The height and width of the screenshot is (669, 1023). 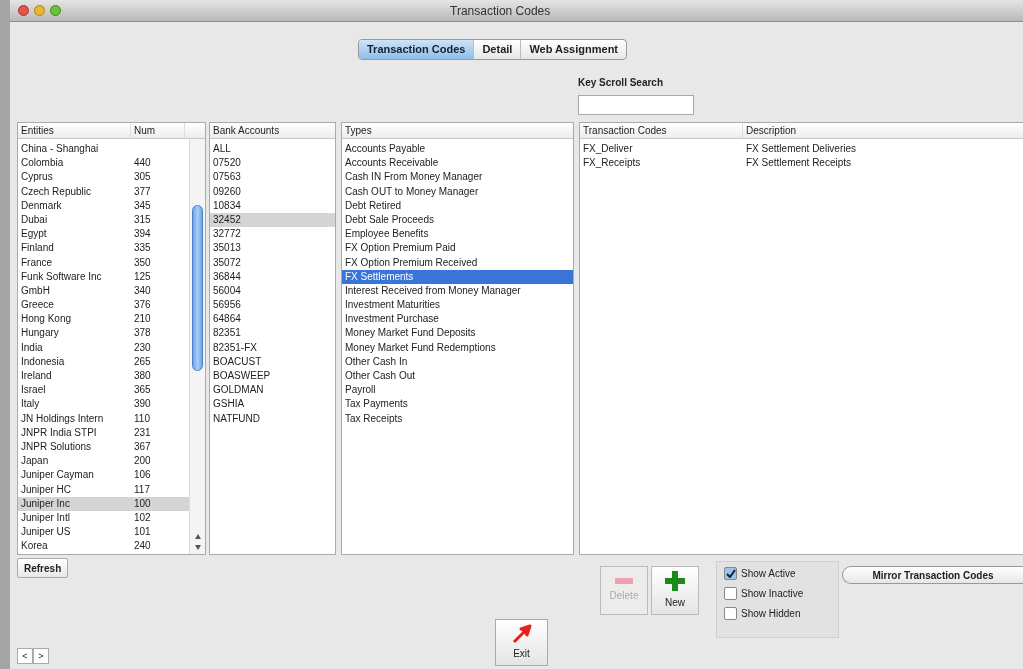 What do you see at coordinates (457, 347) in the screenshot?
I see `type-row: Money Market Fund Redemptions` at bounding box center [457, 347].